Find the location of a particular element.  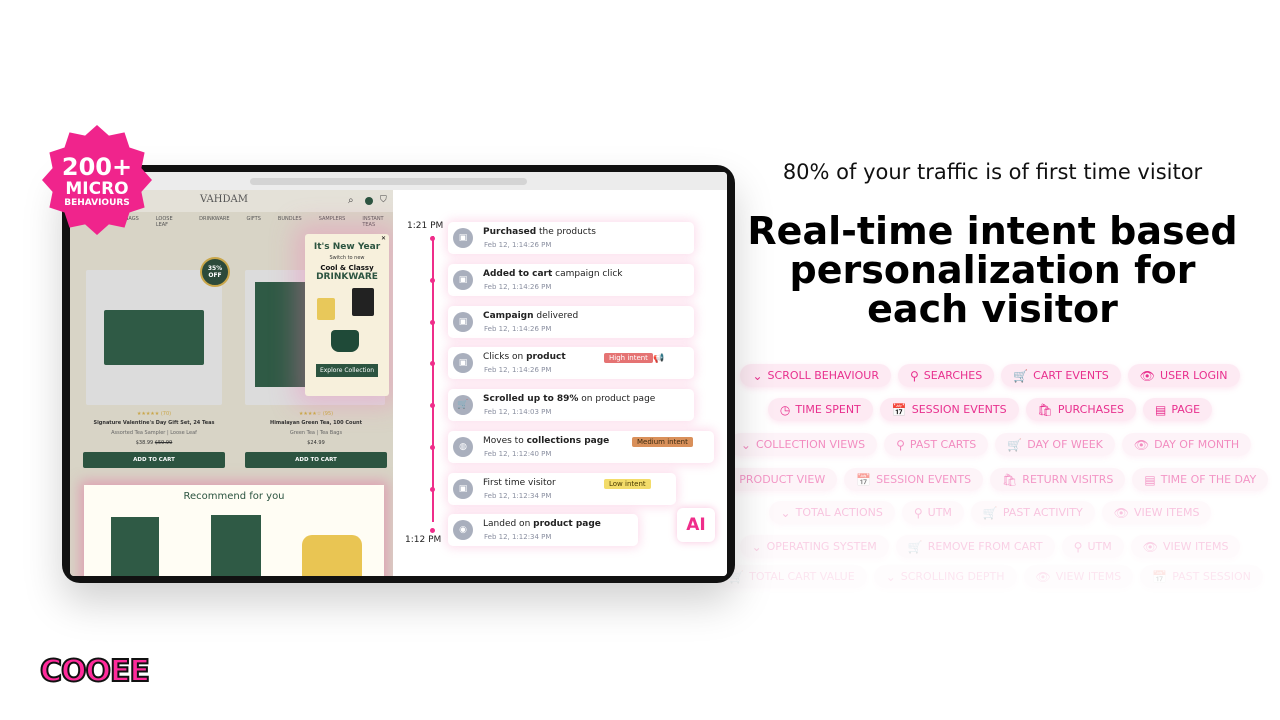

behaviour-chip: ◷ TIME SPENT is located at coordinates (820, 409).